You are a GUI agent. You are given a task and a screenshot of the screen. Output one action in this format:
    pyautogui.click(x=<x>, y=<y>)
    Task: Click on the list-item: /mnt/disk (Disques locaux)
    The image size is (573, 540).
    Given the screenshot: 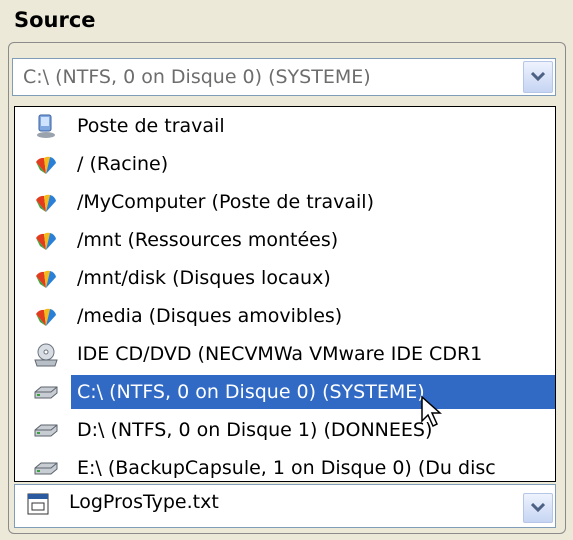 What is the action you would take?
    pyautogui.click(x=285, y=278)
    